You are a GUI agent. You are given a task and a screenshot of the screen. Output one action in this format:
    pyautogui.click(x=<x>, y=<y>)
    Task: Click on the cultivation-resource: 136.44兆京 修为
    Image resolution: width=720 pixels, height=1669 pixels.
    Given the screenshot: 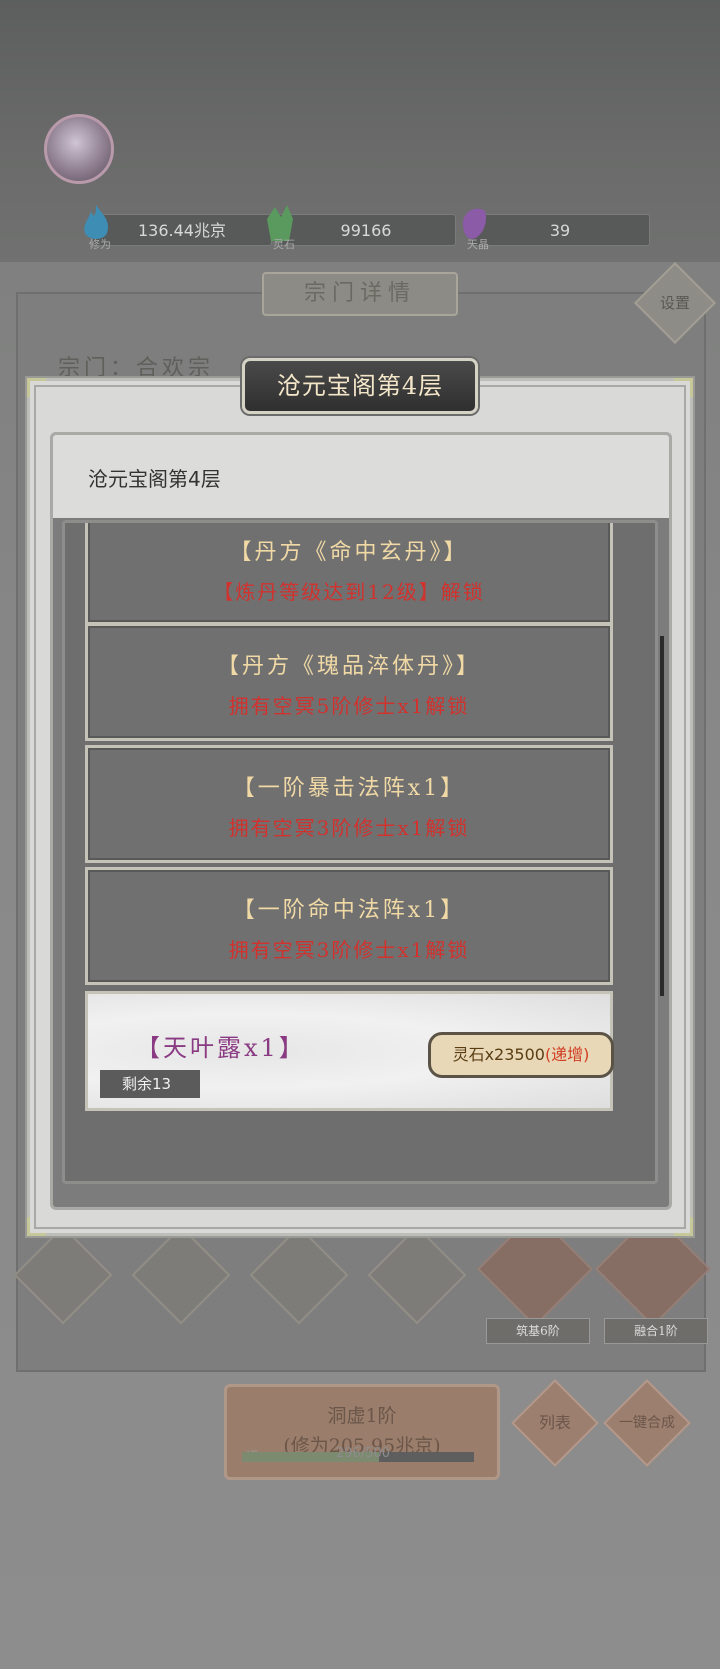 What is the action you would take?
    pyautogui.click(x=178, y=228)
    